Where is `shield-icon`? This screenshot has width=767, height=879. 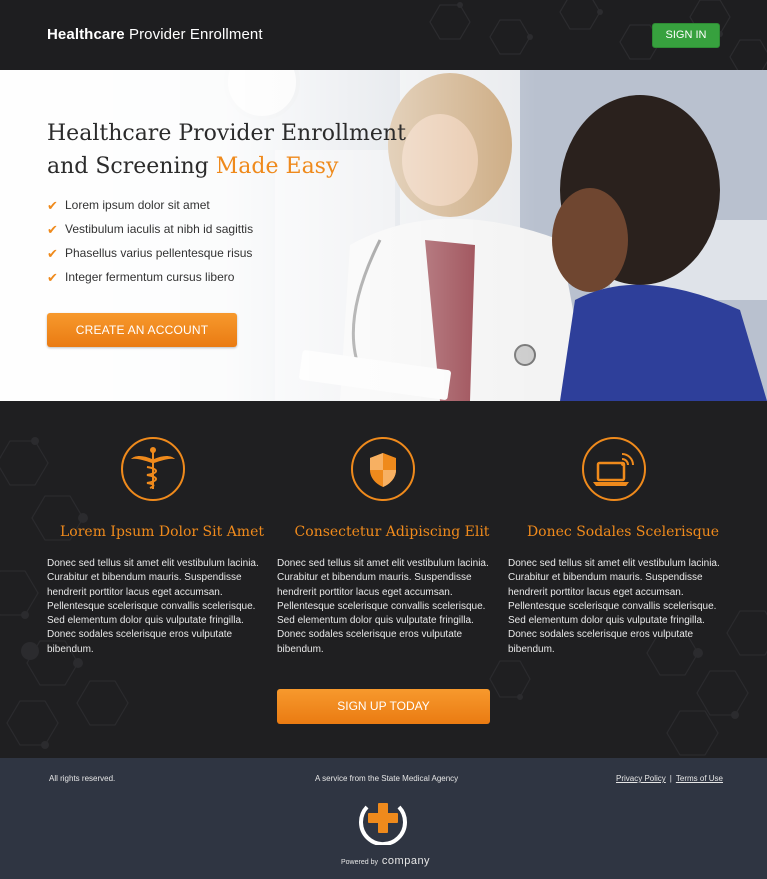 shield-icon is located at coordinates (383, 470).